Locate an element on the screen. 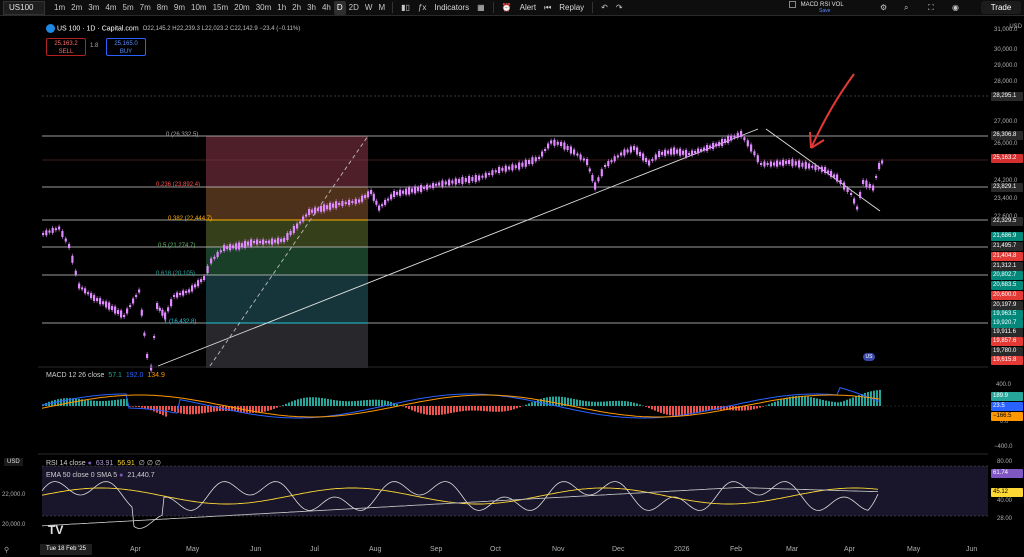 Image resolution: width=1024 pixels, height=557 pixels. symbol-search: US100 is located at coordinates (24, 7).